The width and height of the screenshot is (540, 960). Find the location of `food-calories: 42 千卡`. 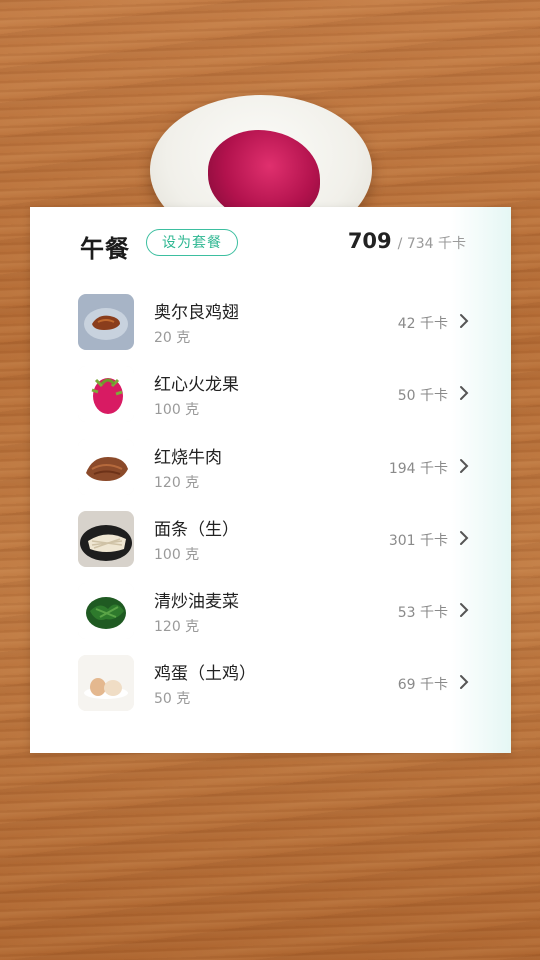

food-calories: 42 千卡 is located at coordinates (422, 324).